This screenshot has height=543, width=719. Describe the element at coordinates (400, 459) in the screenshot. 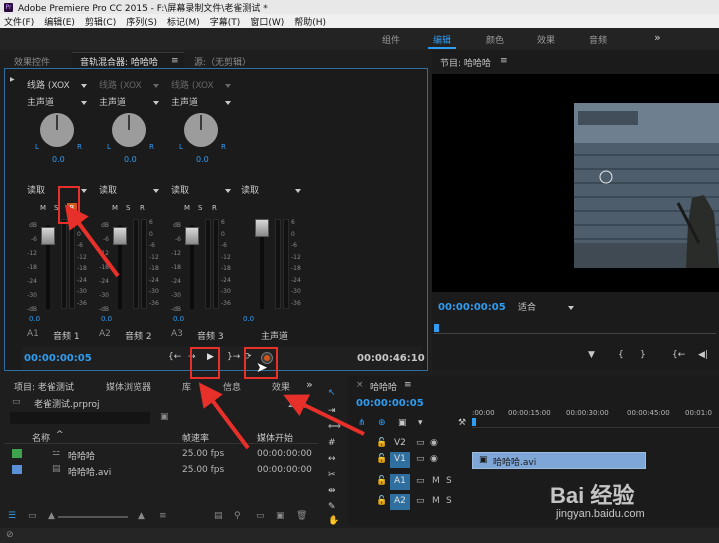

I see `track-label: V1` at that location.